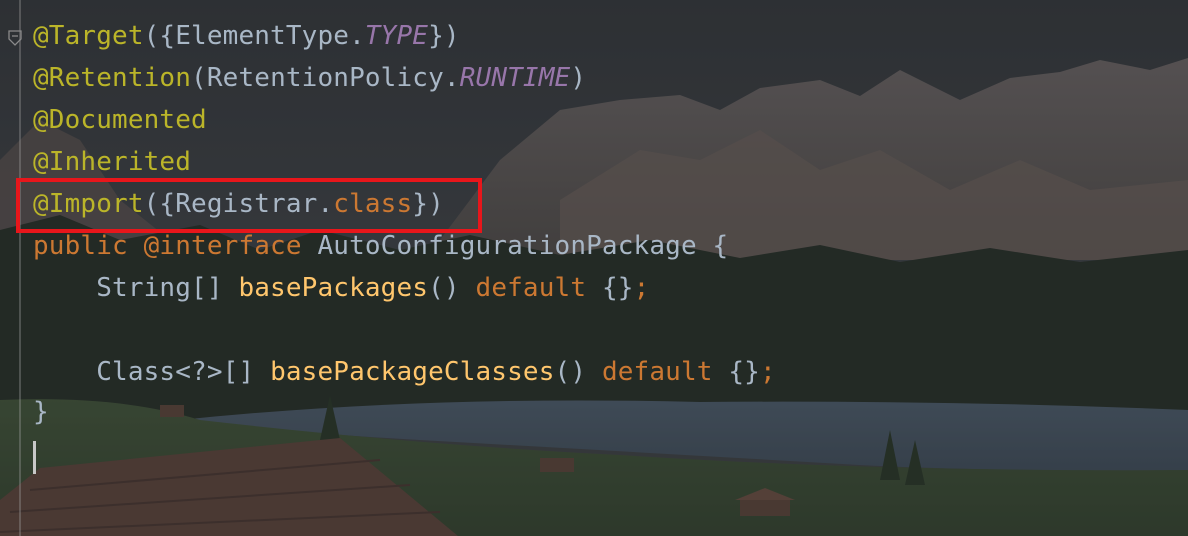 This screenshot has height=536, width=1188. I want to click on code-token: Class<?>[], so click(152, 372).